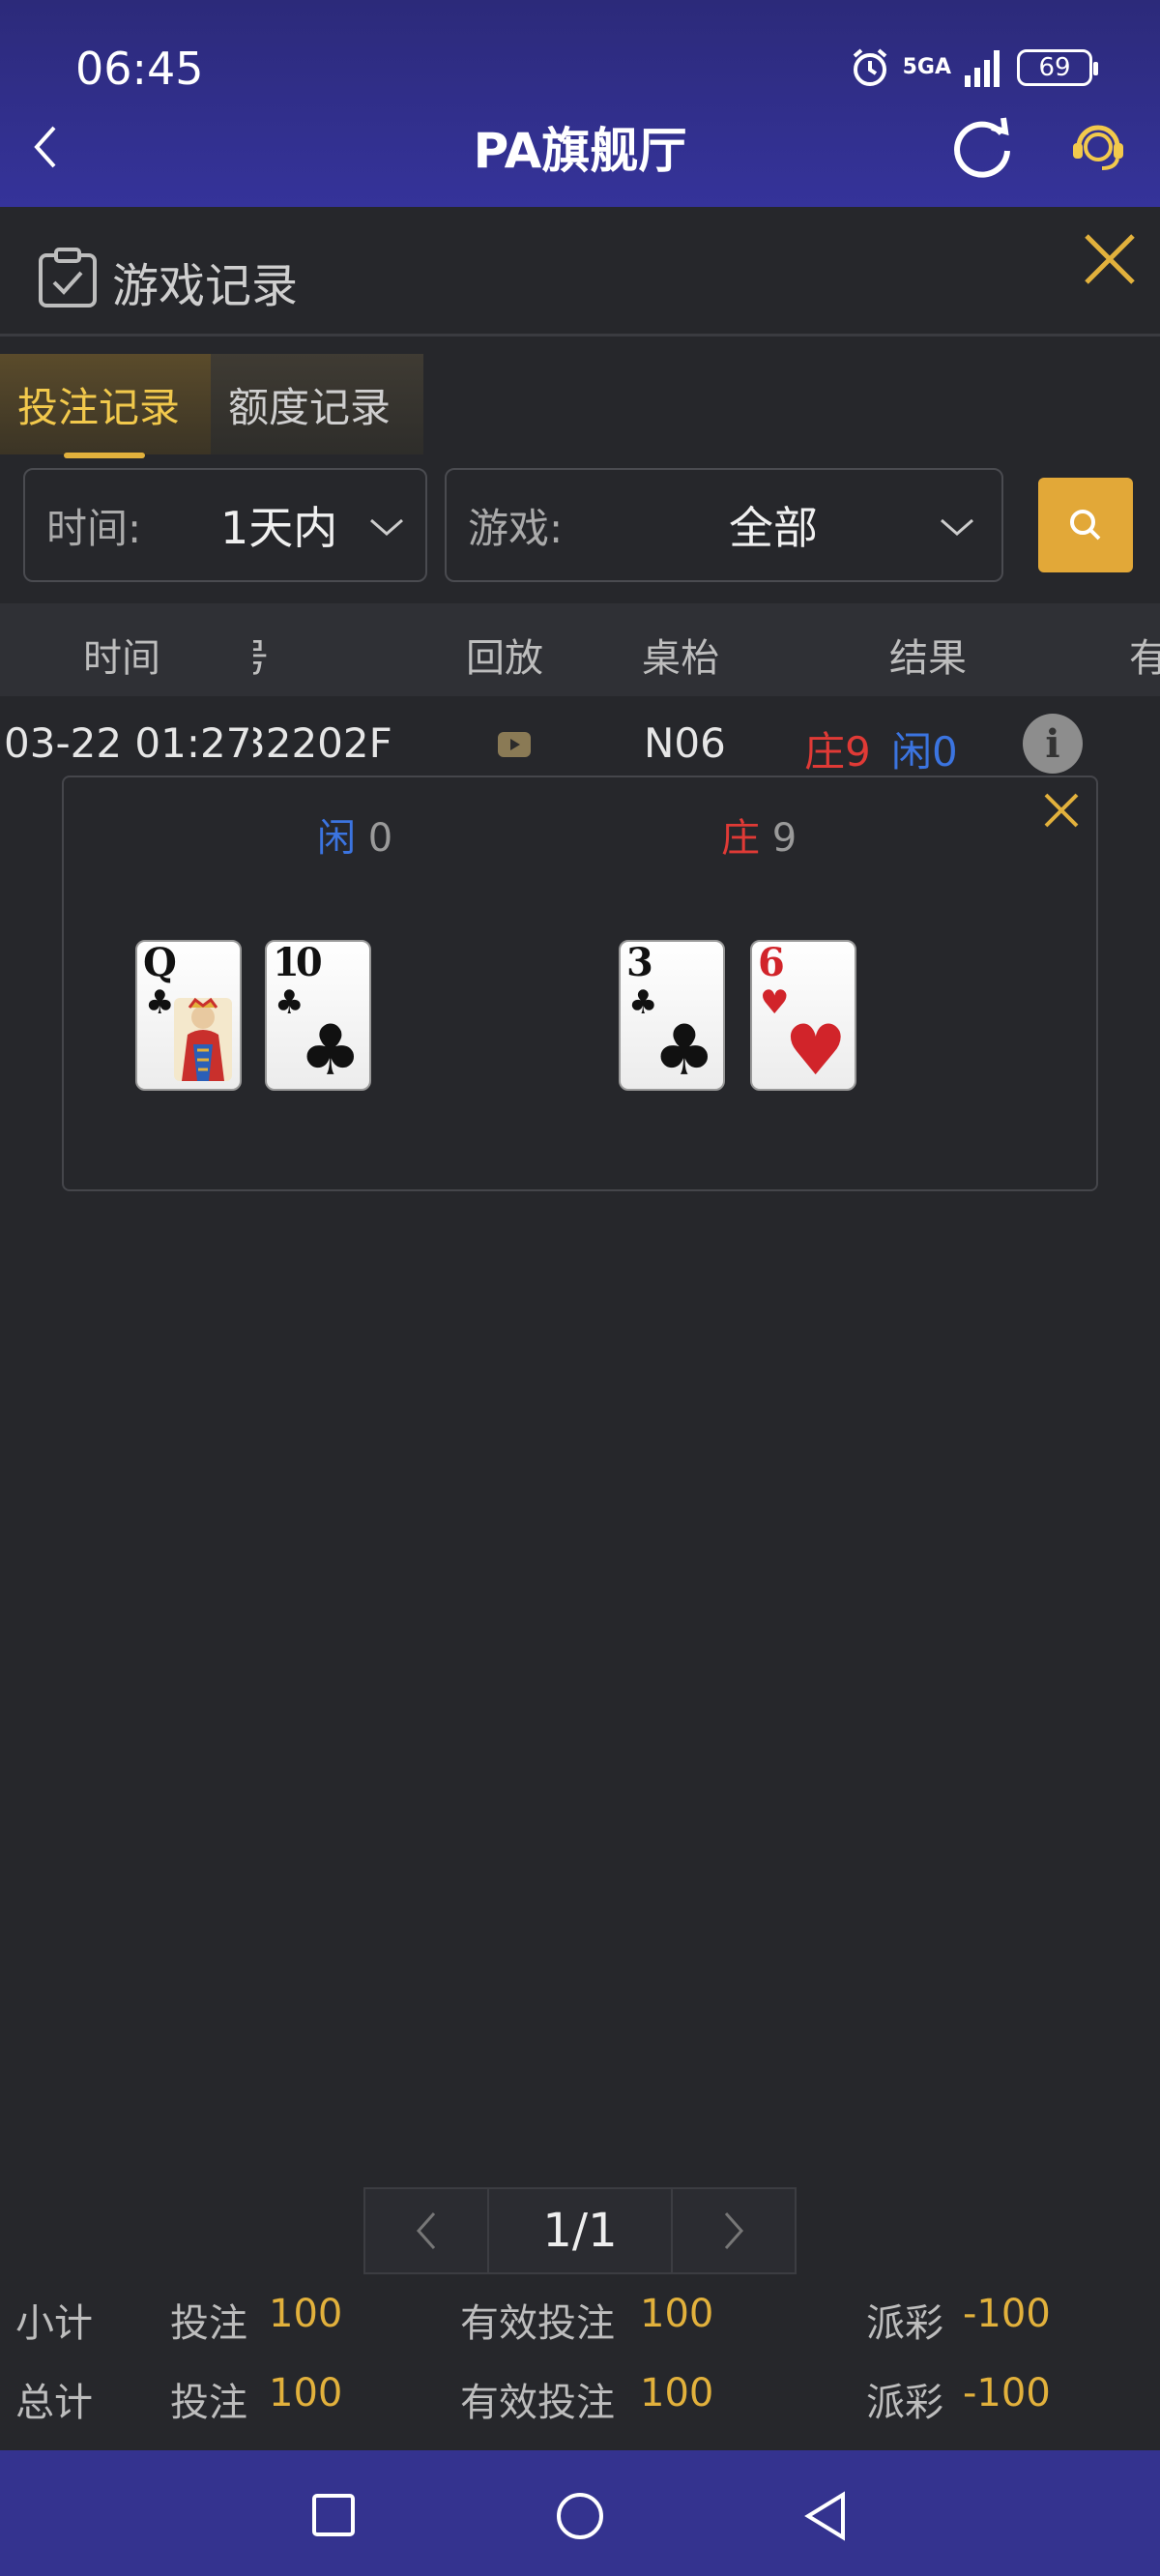 The height and width of the screenshot is (2576, 1160). Describe the element at coordinates (94, 528) in the screenshot. I see `time-filter-label: 时间:` at that location.